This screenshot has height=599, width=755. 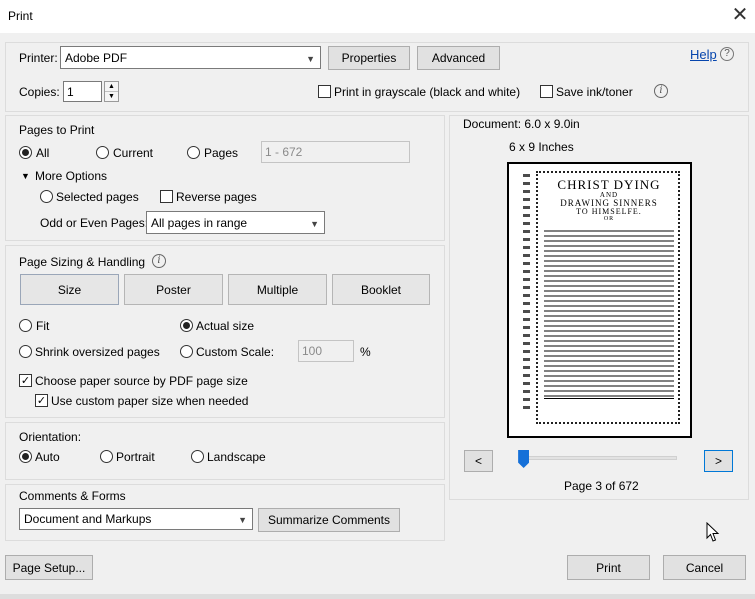 What do you see at coordinates (598, 458) in the screenshot?
I see `page-slider-track` at bounding box center [598, 458].